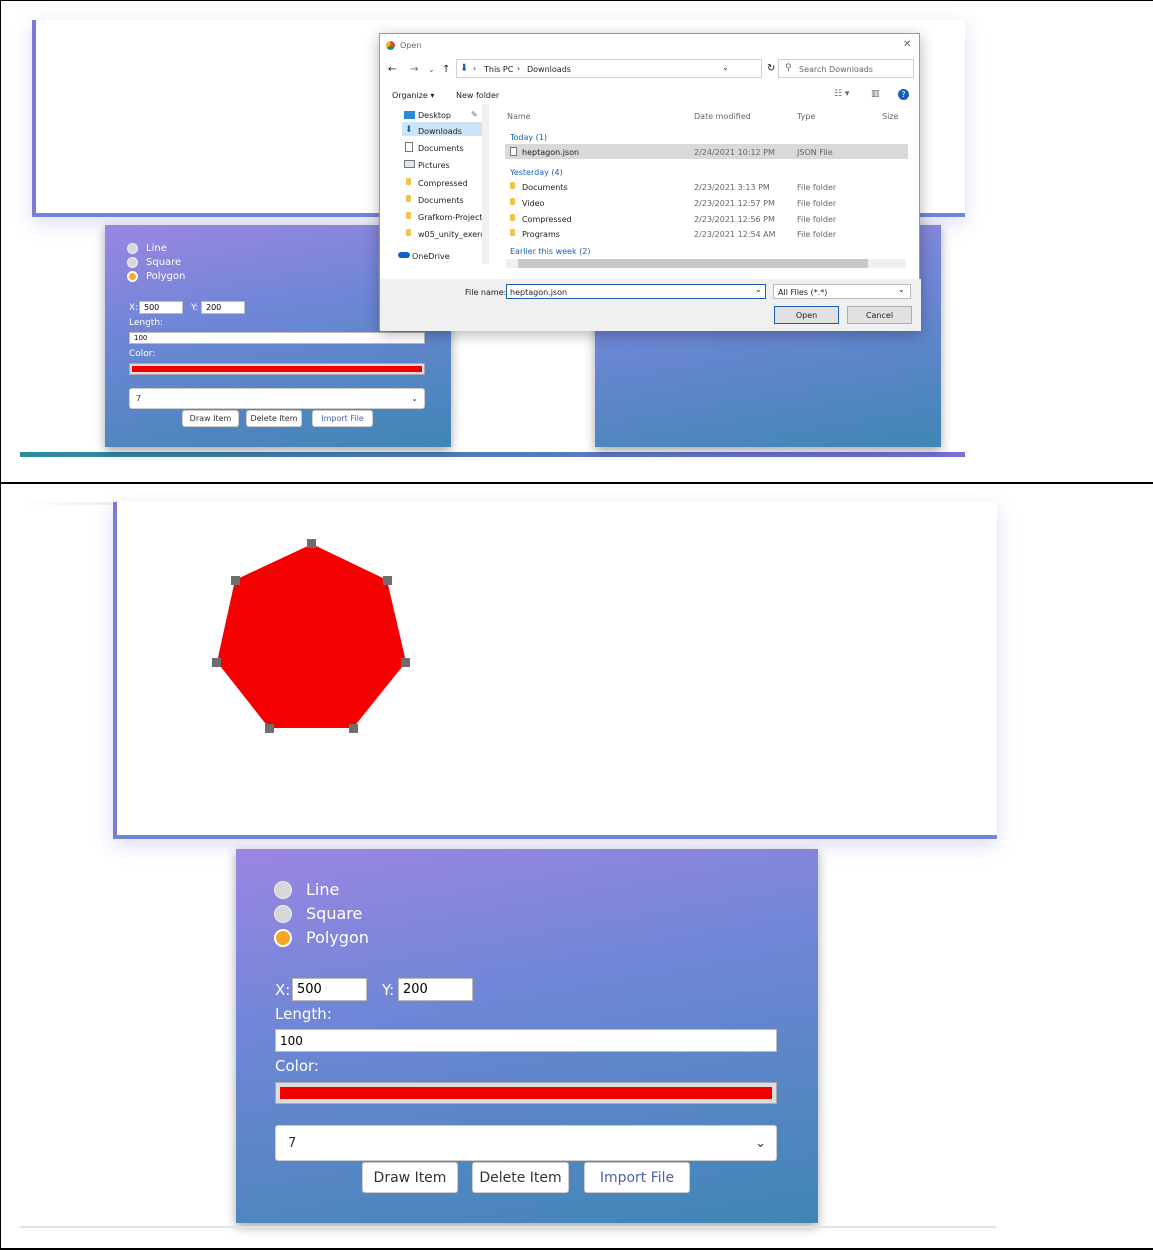  I want to click on scrollbar-thumb, so click(693, 263).